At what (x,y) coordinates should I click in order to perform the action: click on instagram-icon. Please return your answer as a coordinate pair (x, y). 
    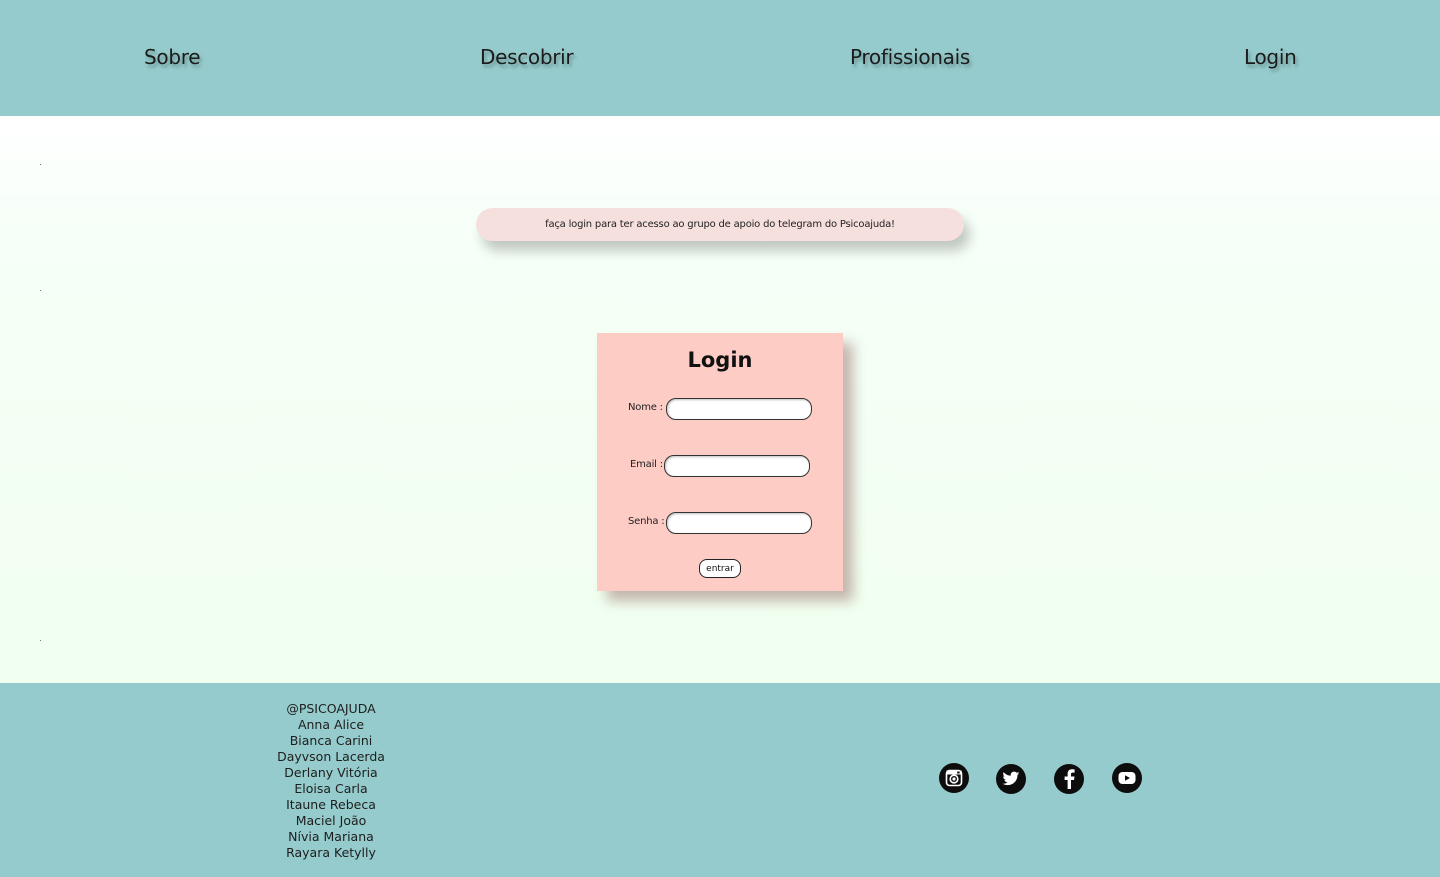
    Looking at the image, I should click on (954, 778).